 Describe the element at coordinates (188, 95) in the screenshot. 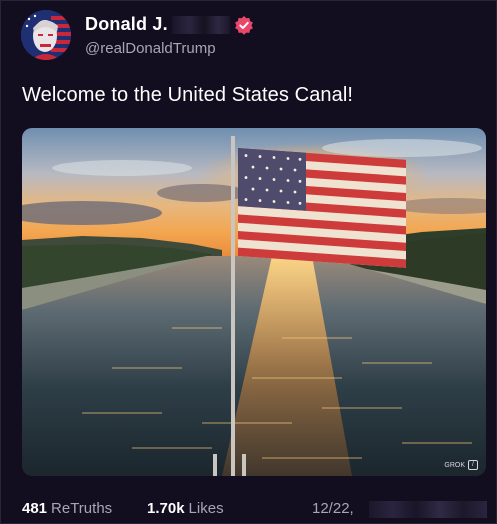

I see `post-text: Welcome to the United States Canal!` at that location.